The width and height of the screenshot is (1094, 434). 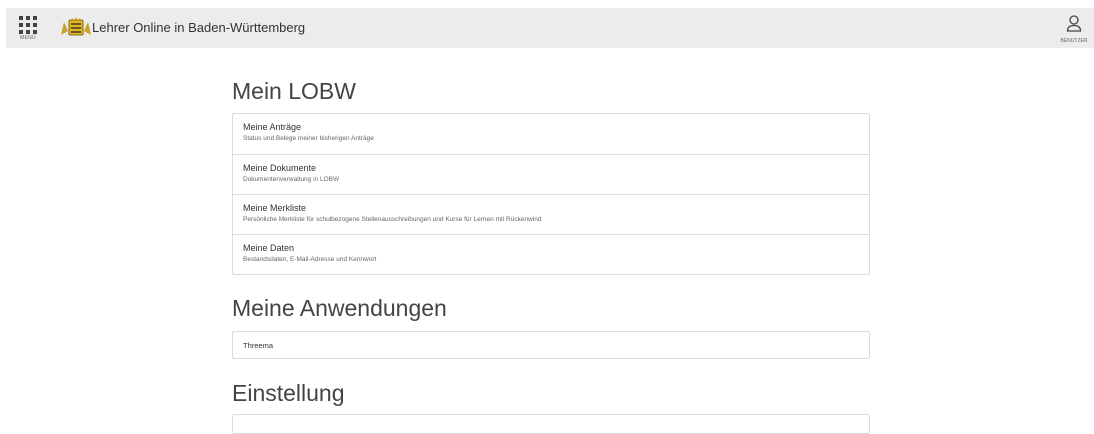 I want to click on item-title: Meine Merkliste, so click(x=275, y=208).